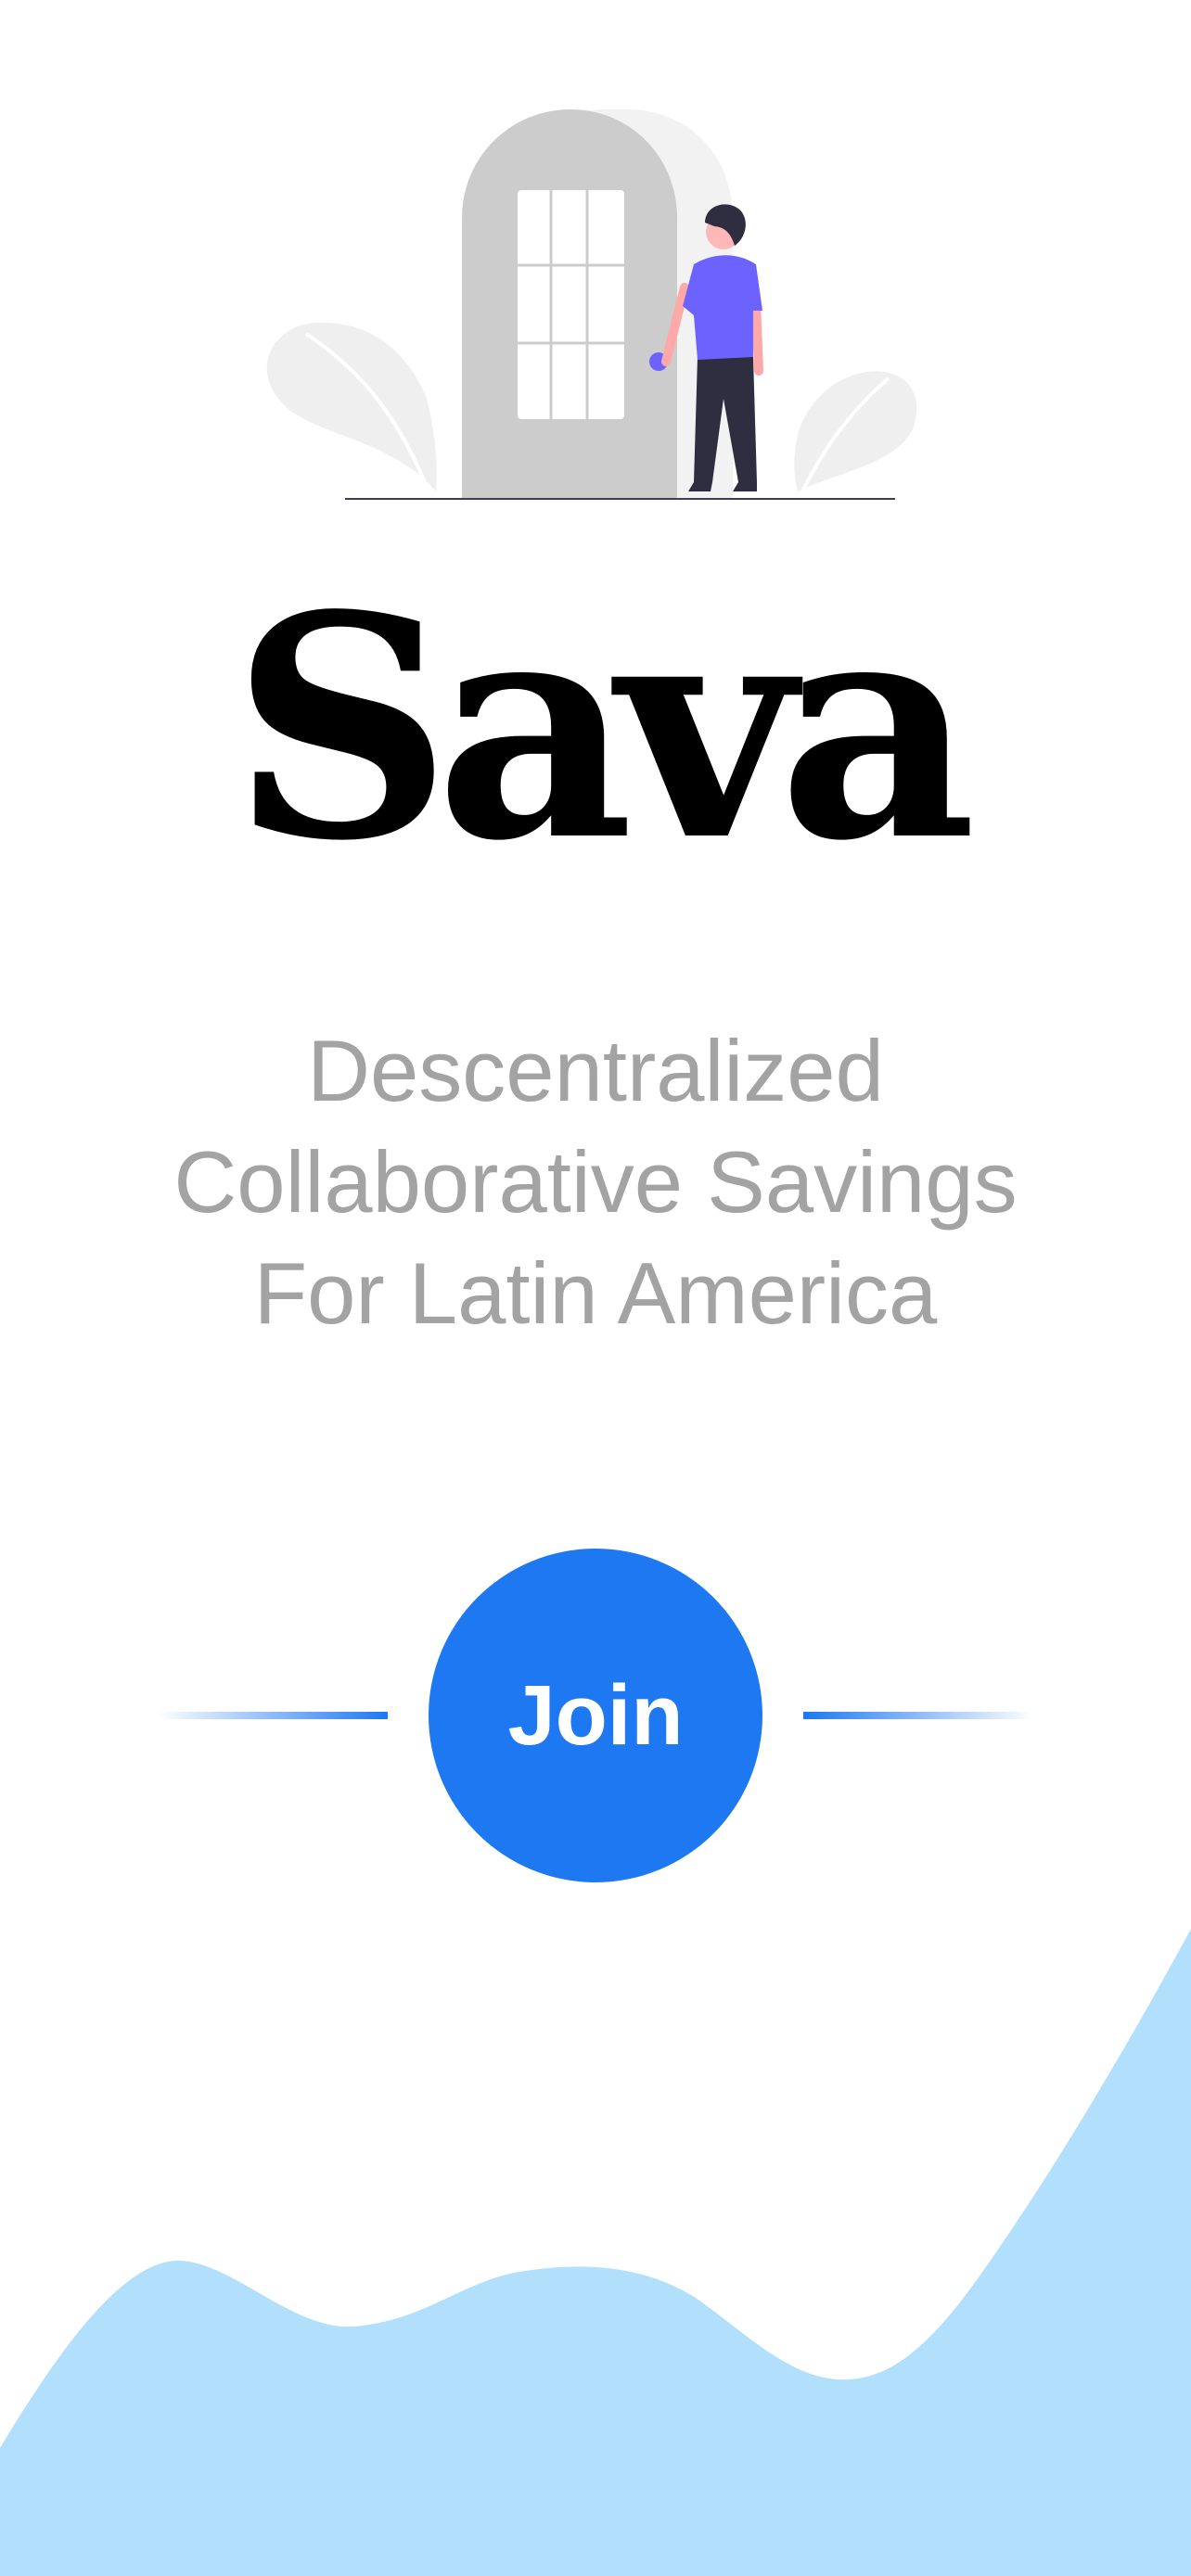  What do you see at coordinates (918, 1715) in the screenshot?
I see `join-decor-line-right` at bounding box center [918, 1715].